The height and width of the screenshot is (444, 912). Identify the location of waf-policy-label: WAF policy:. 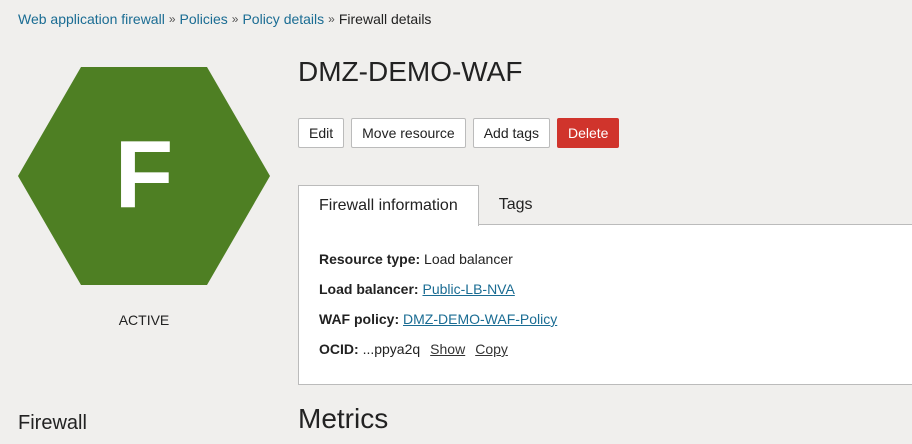
(359, 319).